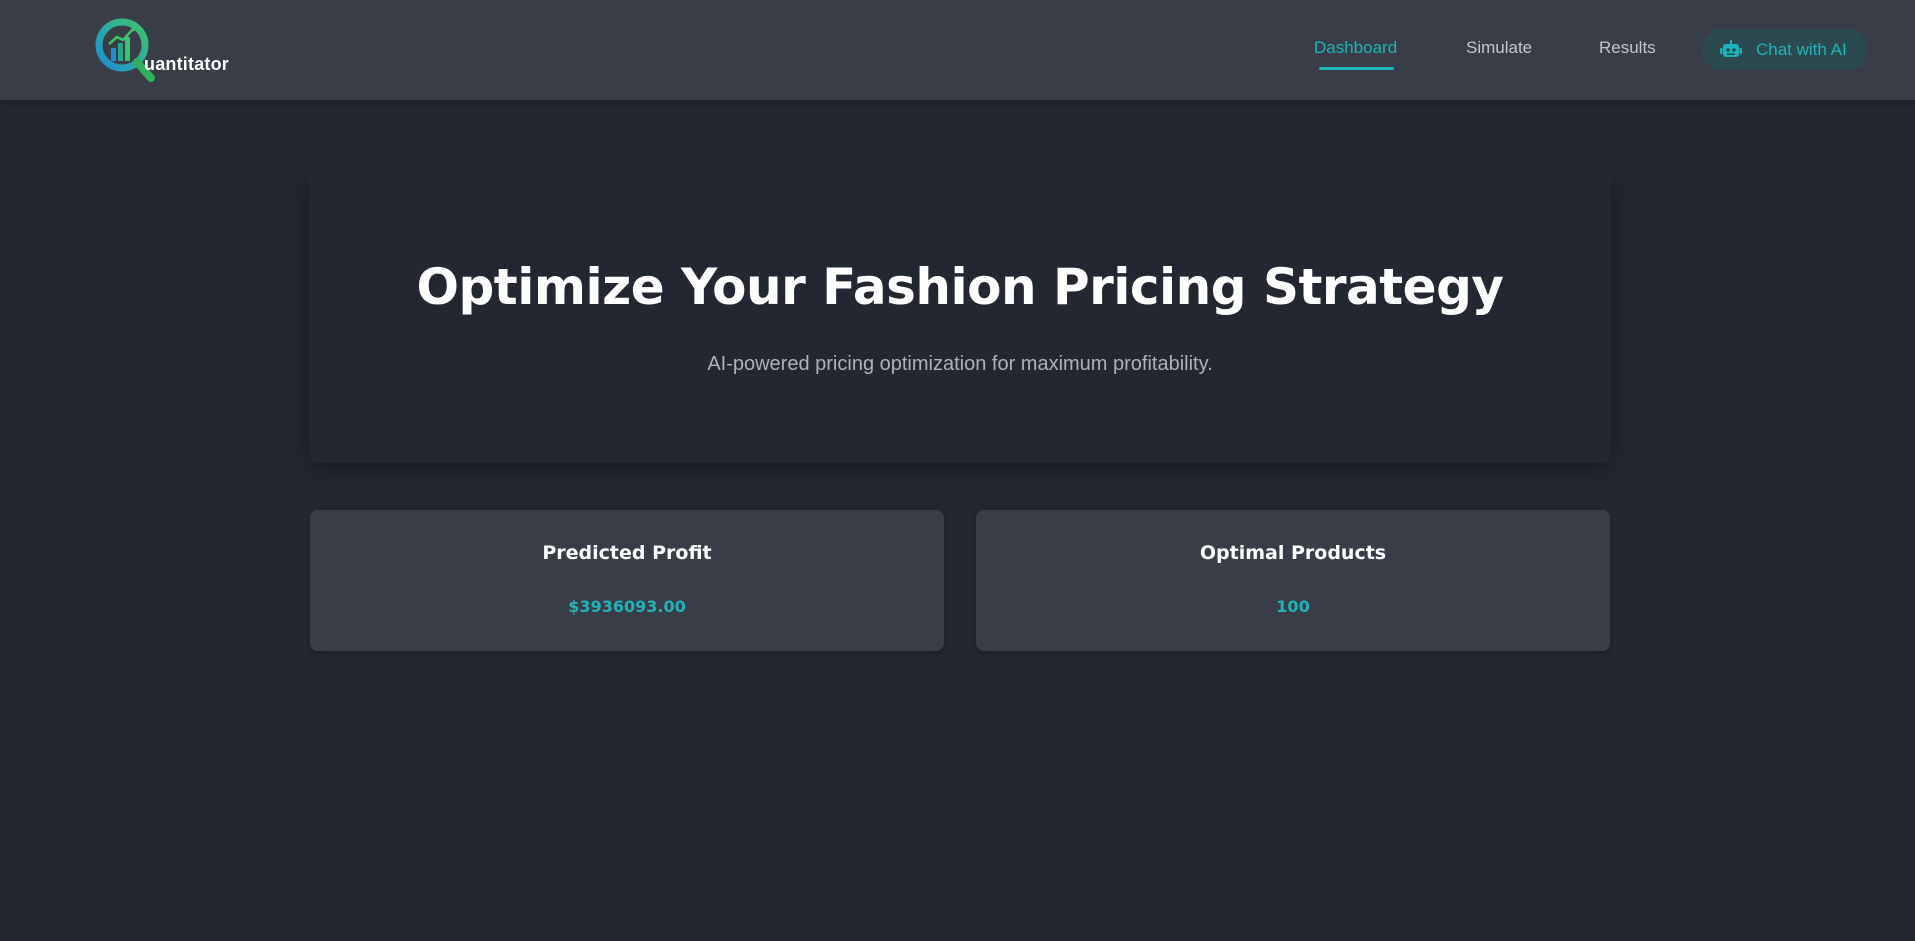  What do you see at coordinates (627, 580) in the screenshot?
I see `predicted-profit-card: Predicted Profit $3936093.00` at bounding box center [627, 580].